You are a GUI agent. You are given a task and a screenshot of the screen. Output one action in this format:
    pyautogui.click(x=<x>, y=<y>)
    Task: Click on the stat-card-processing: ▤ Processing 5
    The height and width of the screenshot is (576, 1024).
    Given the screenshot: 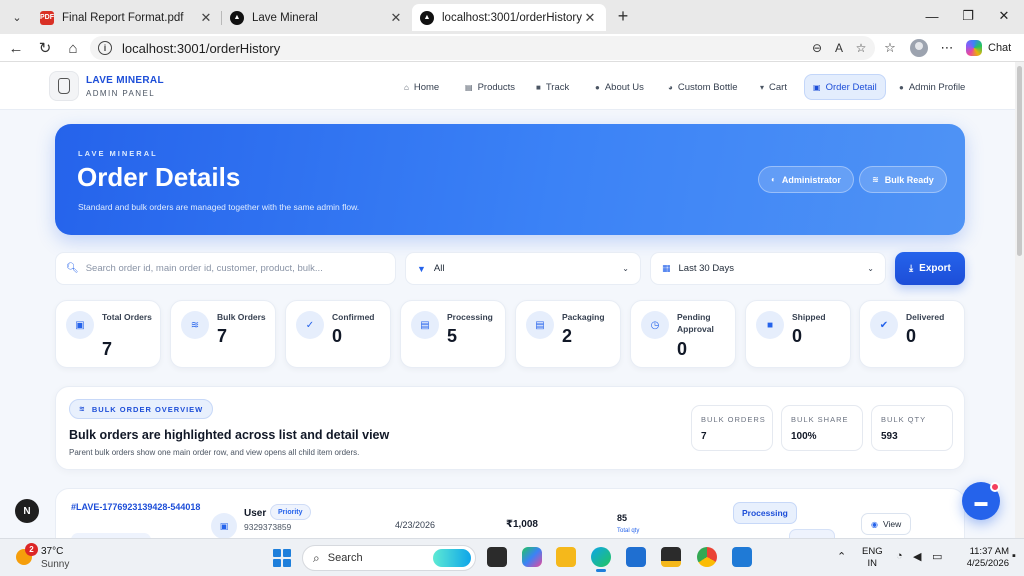 What is the action you would take?
    pyautogui.click(x=453, y=334)
    